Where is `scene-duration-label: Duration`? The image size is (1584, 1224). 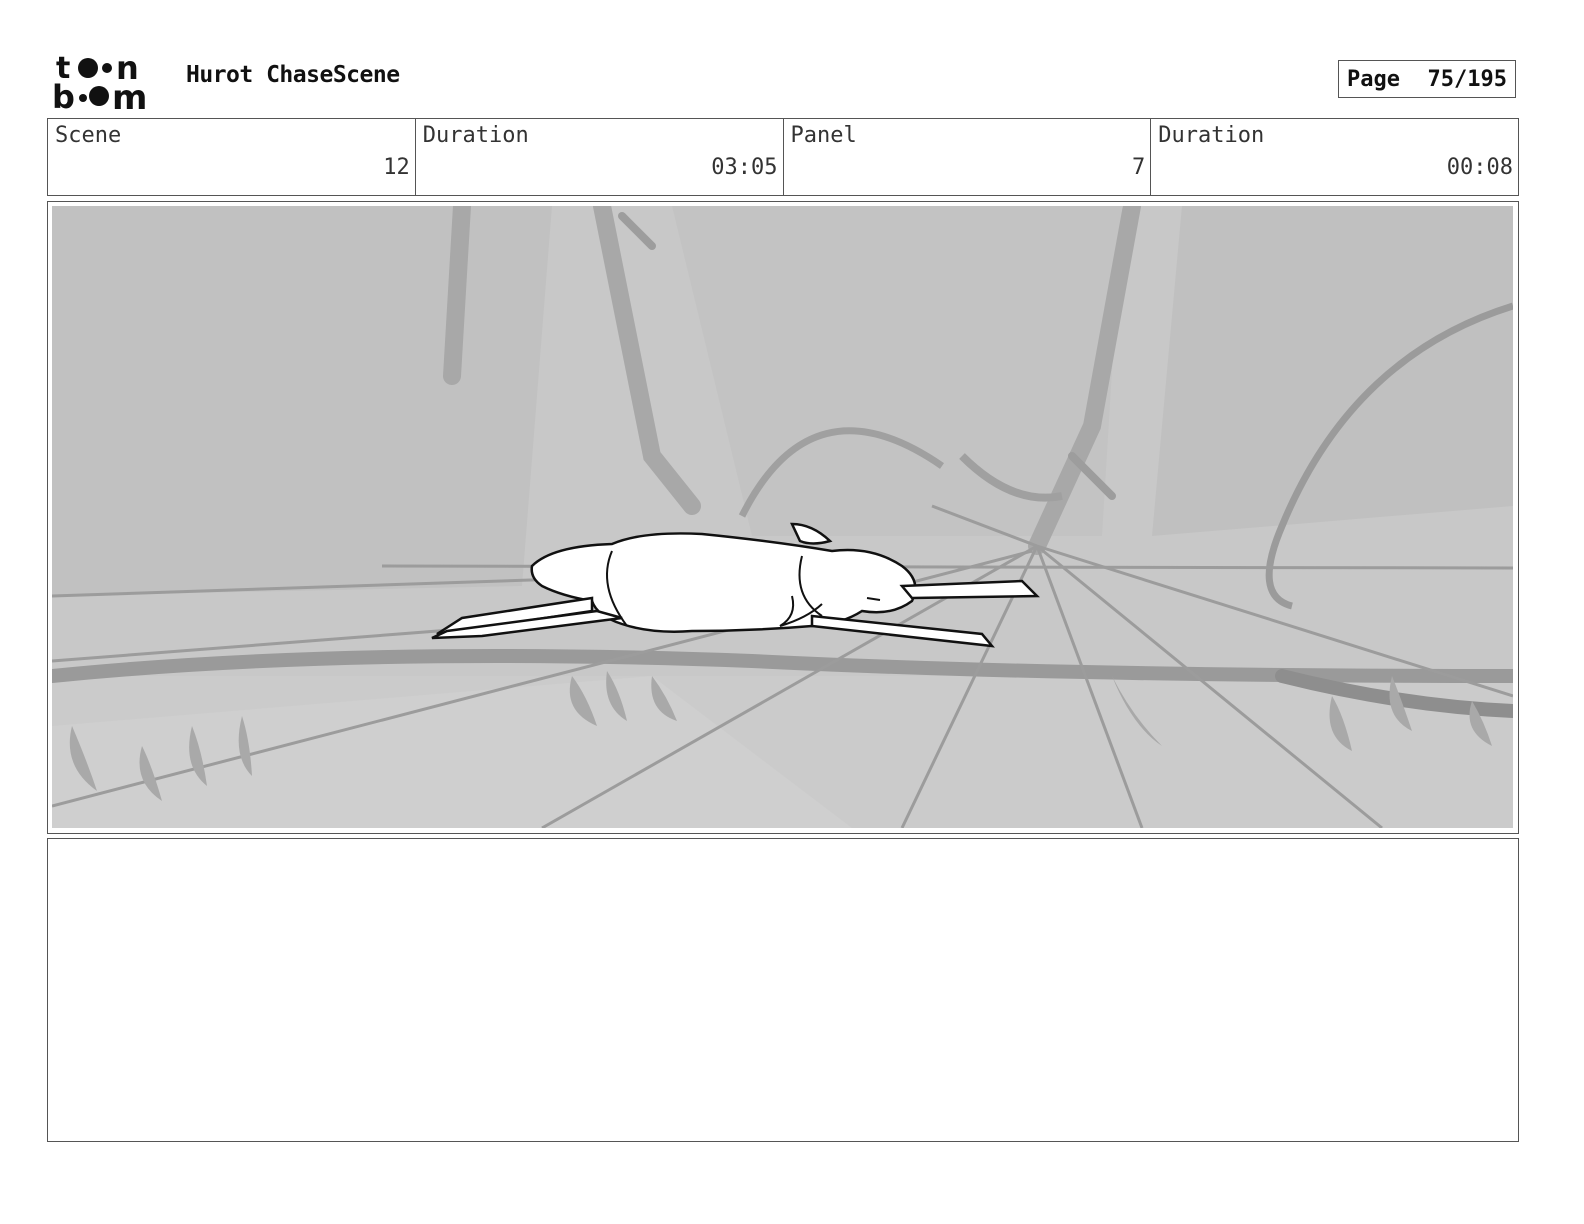 scene-duration-label: Duration is located at coordinates (475, 135).